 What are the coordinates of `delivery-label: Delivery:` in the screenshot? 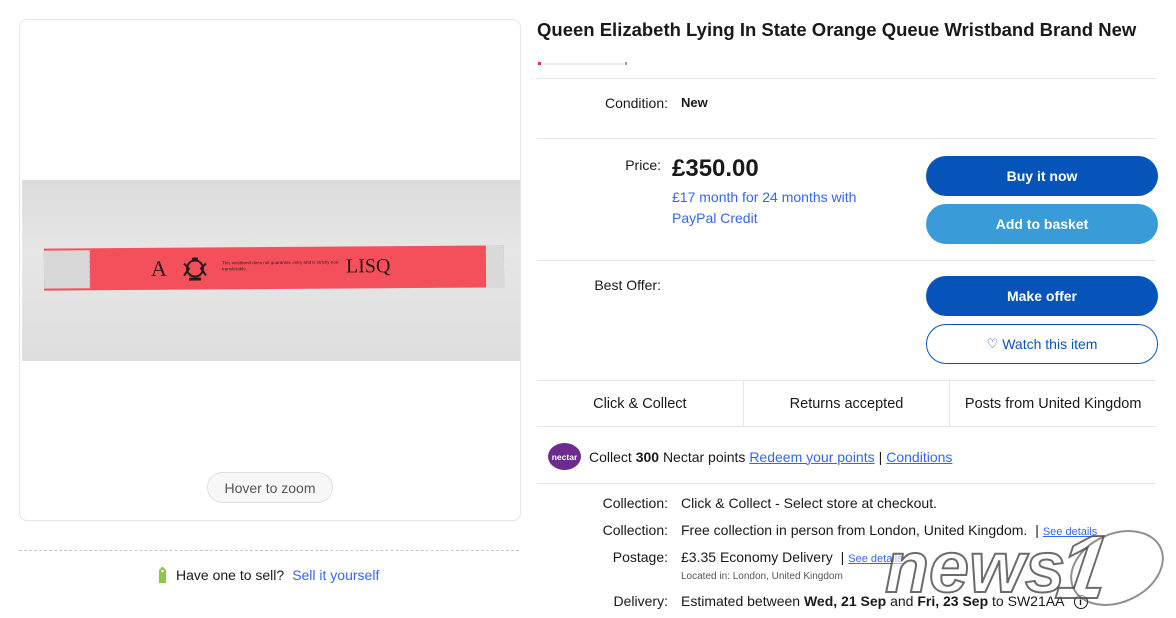 It's located at (640, 601).